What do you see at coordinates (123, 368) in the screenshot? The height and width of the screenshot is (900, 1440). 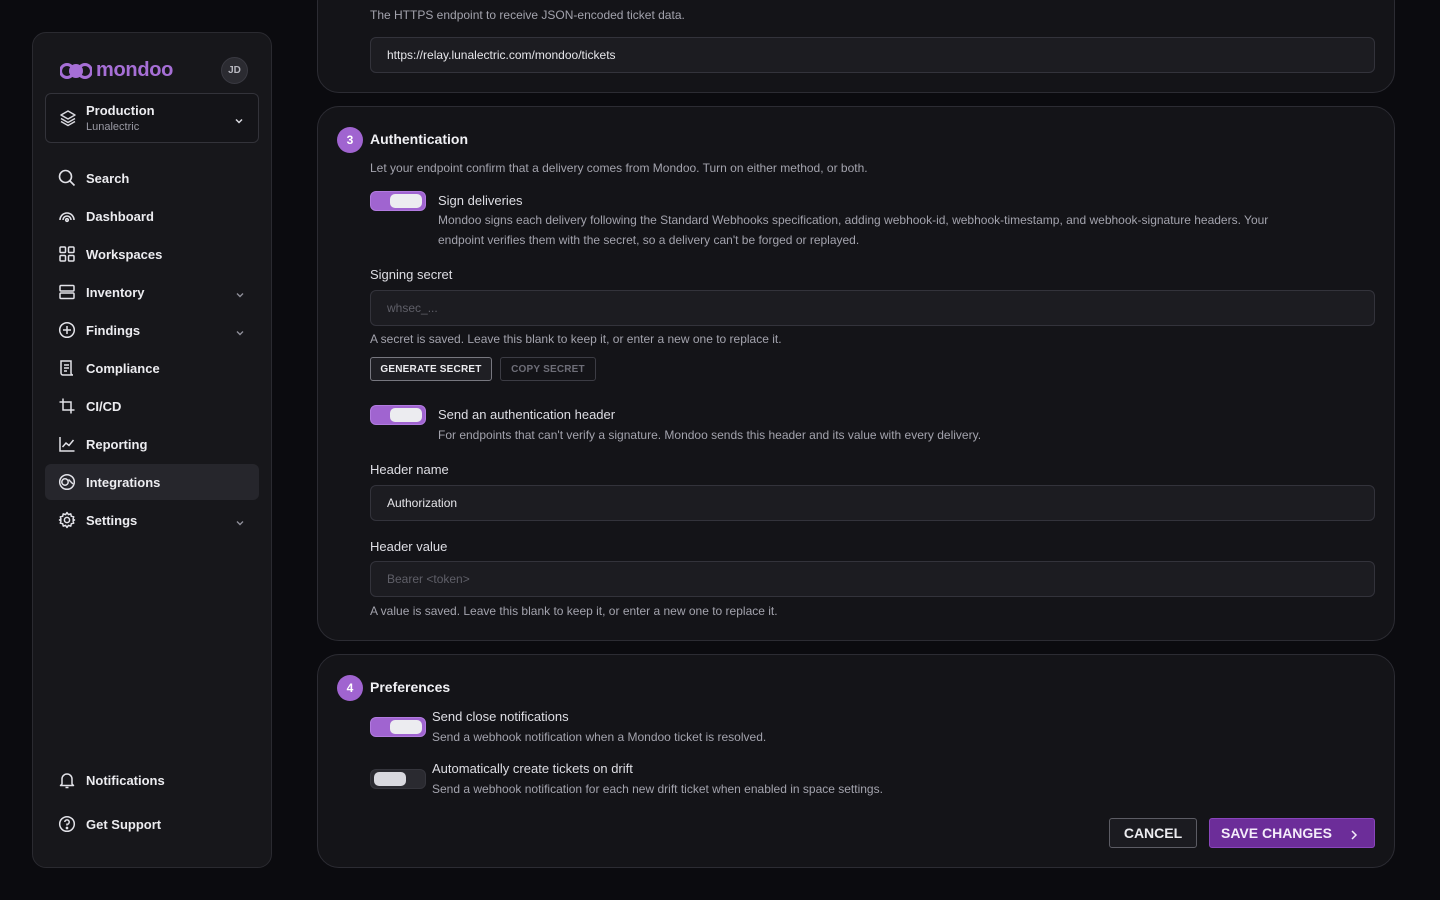 I see `sidebar-item-label: Compliance` at bounding box center [123, 368].